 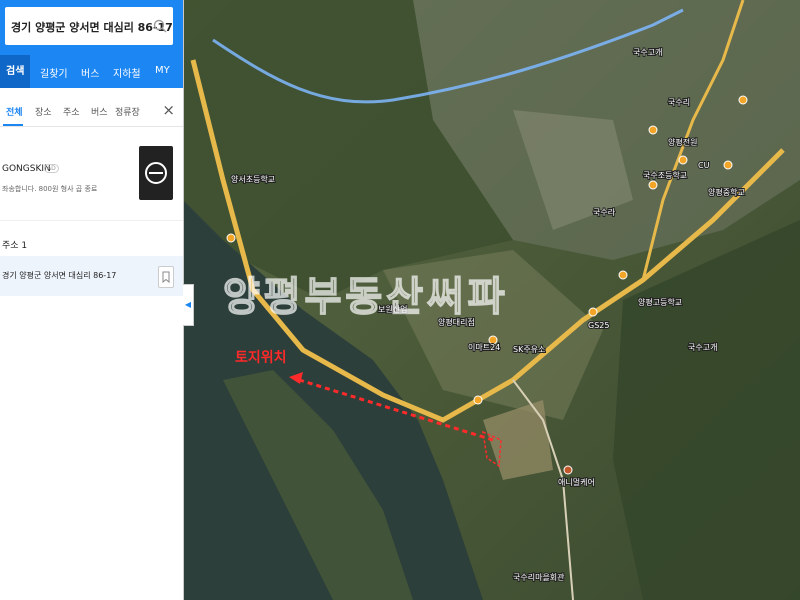 What do you see at coordinates (15, 246) in the screenshot?
I see `address-heading: 주소 1` at bounding box center [15, 246].